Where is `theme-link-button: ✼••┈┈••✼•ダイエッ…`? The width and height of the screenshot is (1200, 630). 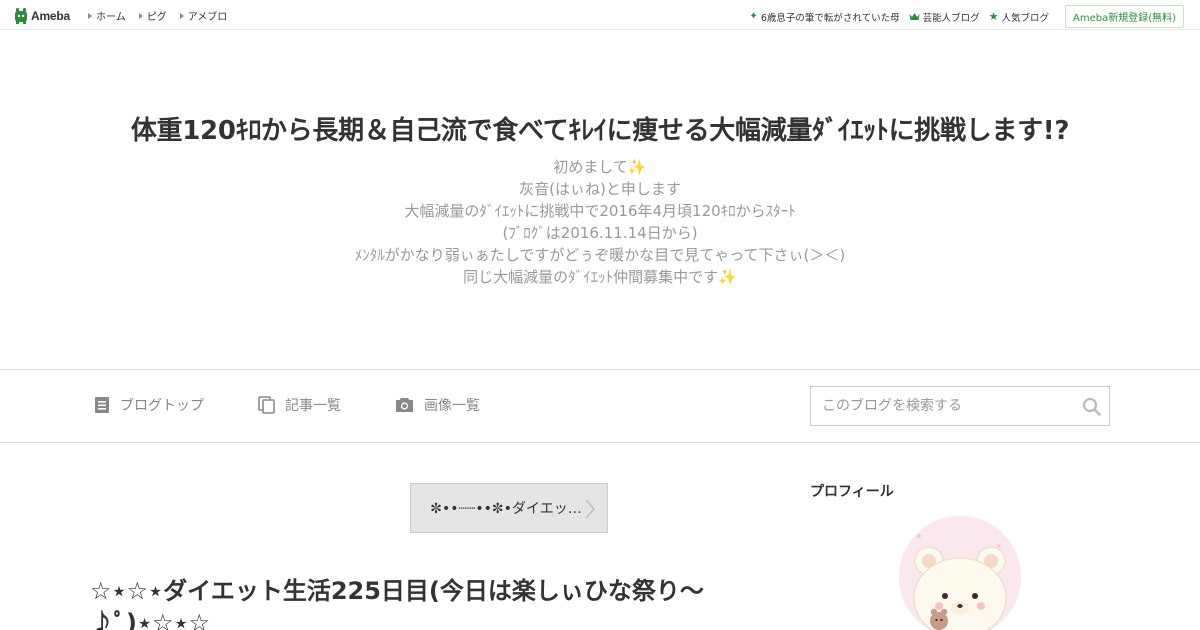
theme-link-button: ✼••┈┈••✼•ダイエッ… is located at coordinates (509, 508).